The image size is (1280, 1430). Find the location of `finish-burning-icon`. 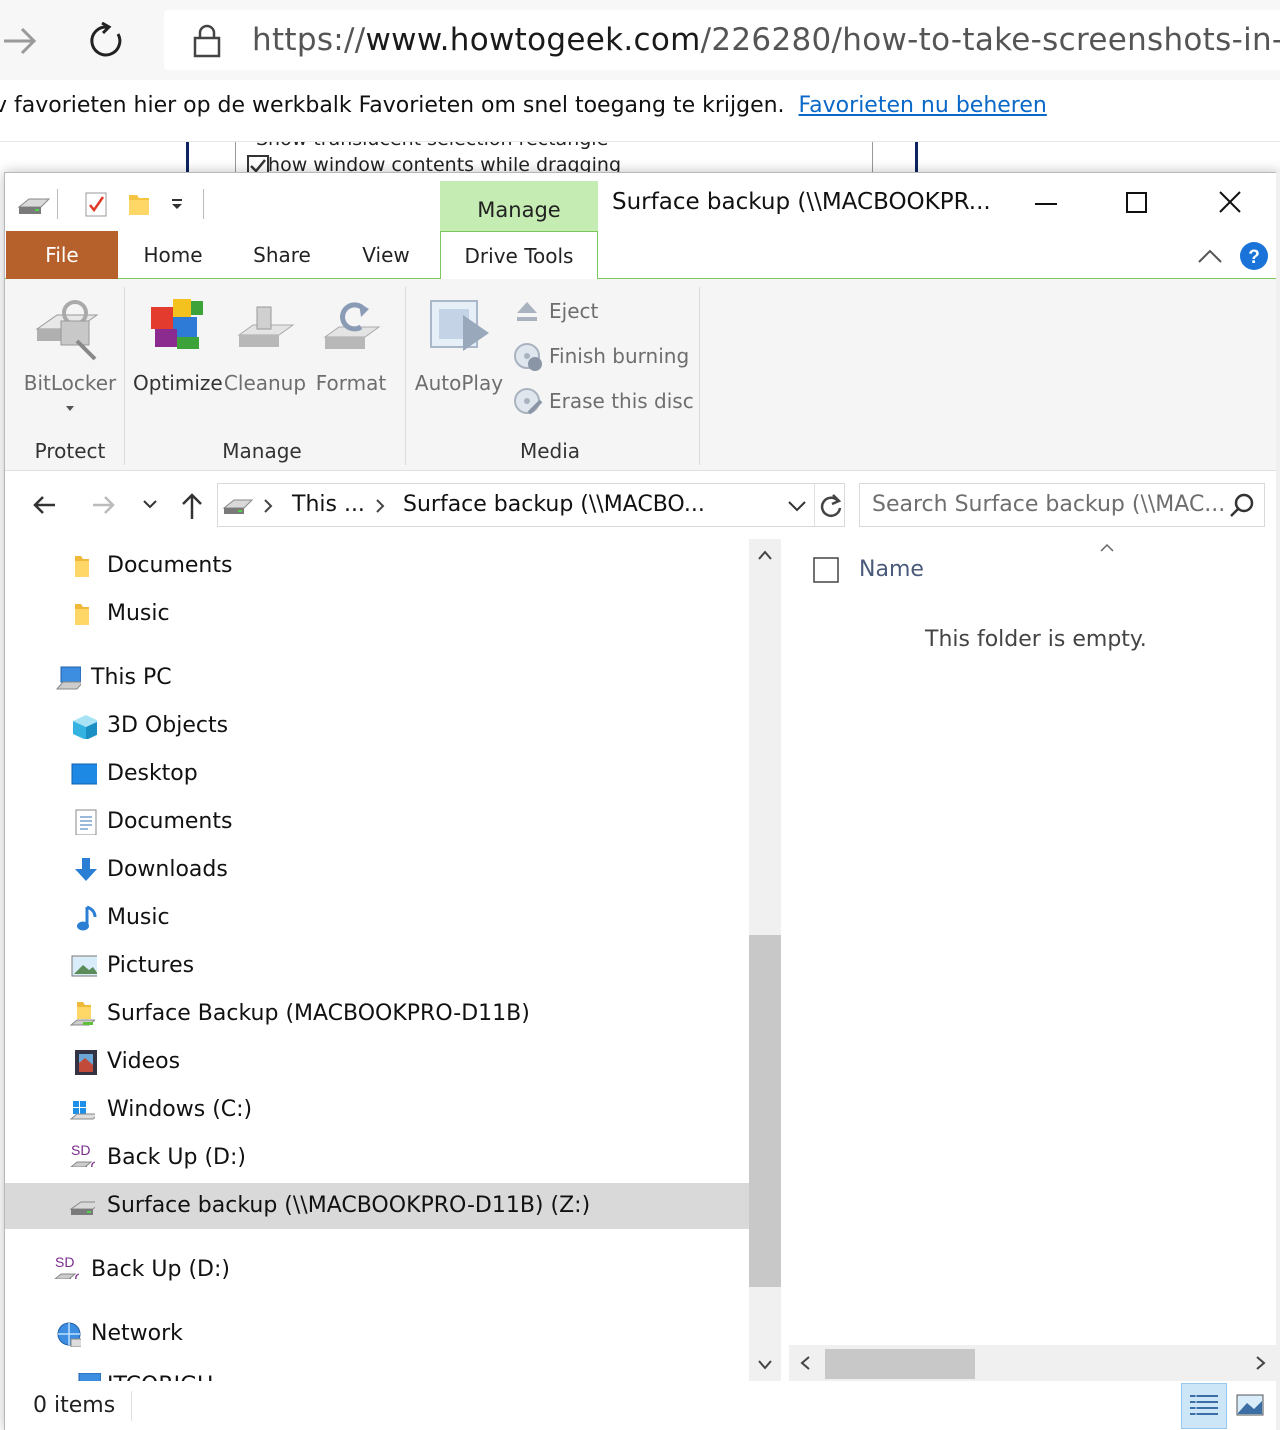

finish-burning-icon is located at coordinates (528, 357).